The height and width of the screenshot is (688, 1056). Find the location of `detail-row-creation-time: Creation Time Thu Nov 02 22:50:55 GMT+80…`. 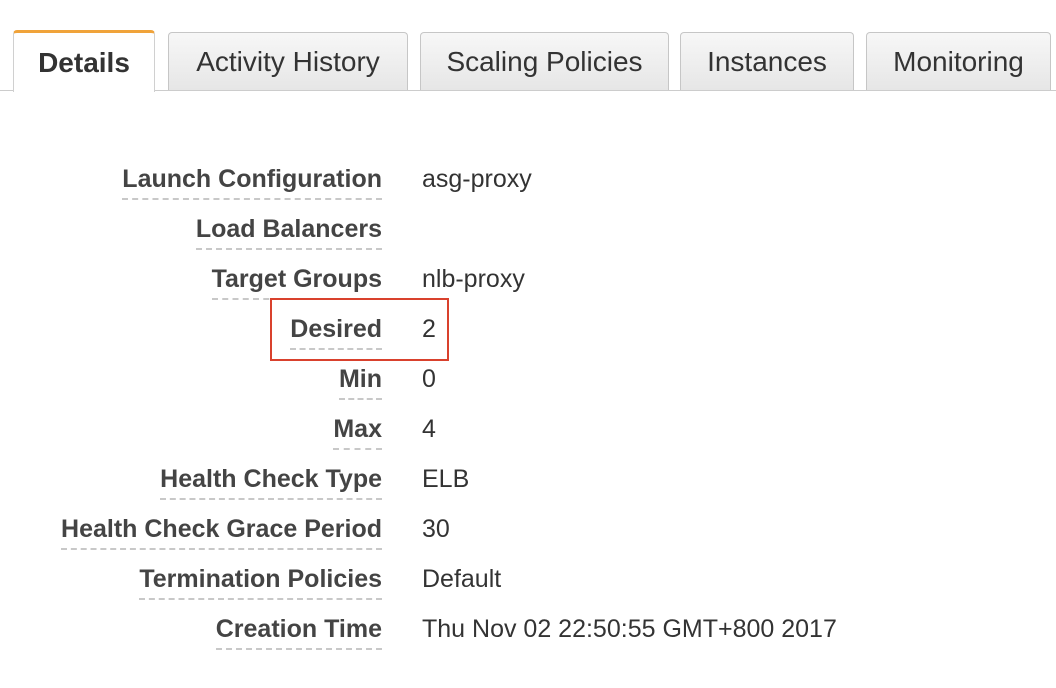

detail-row-creation-time: Creation Time Thu Nov 02 22:50:55 GMT+80… is located at coordinates (528, 633).